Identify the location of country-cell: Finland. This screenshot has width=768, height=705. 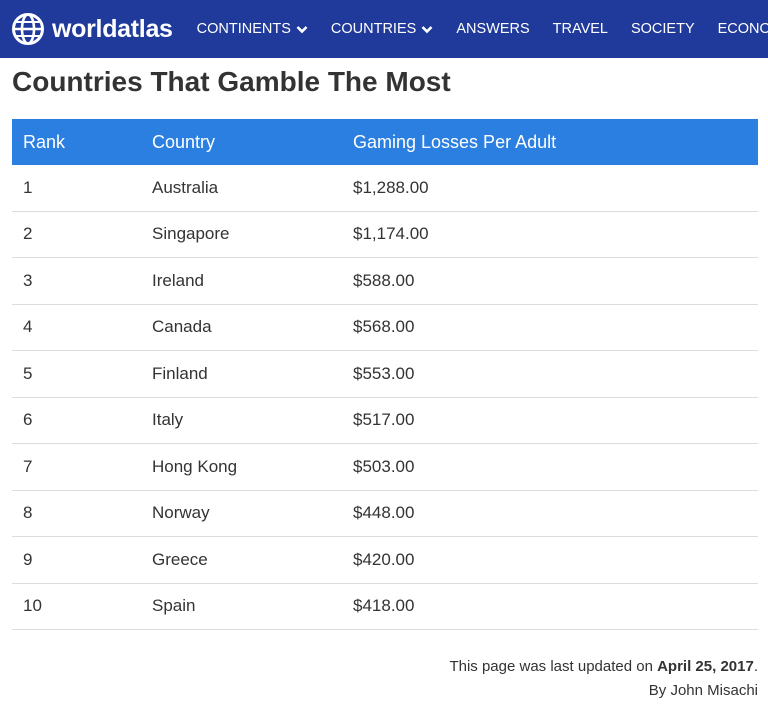
(252, 374).